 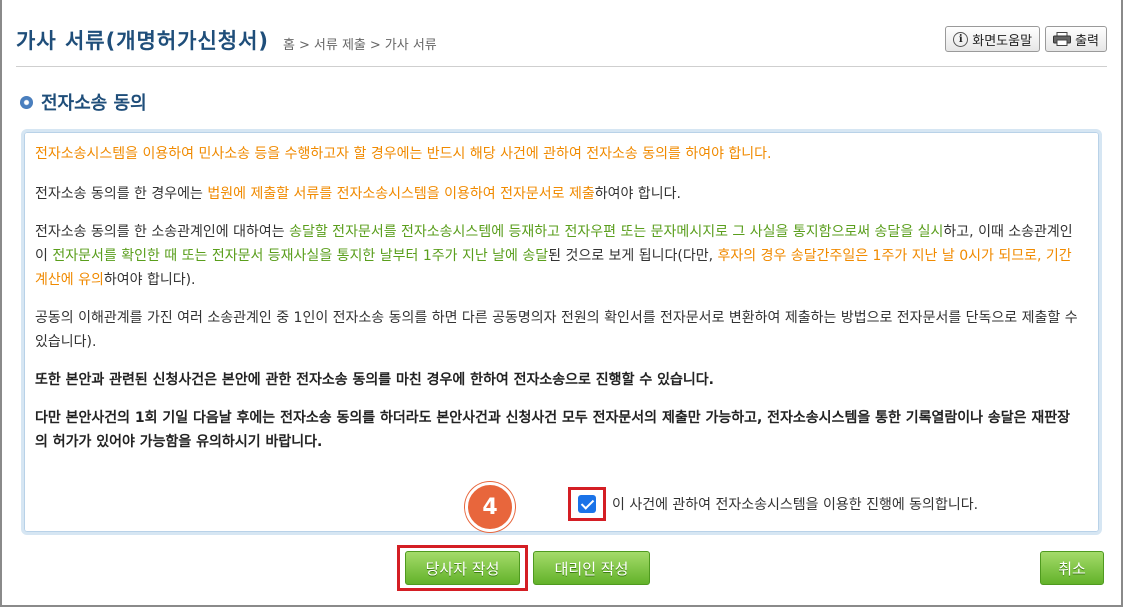 What do you see at coordinates (1062, 39) in the screenshot?
I see `printer-icon` at bounding box center [1062, 39].